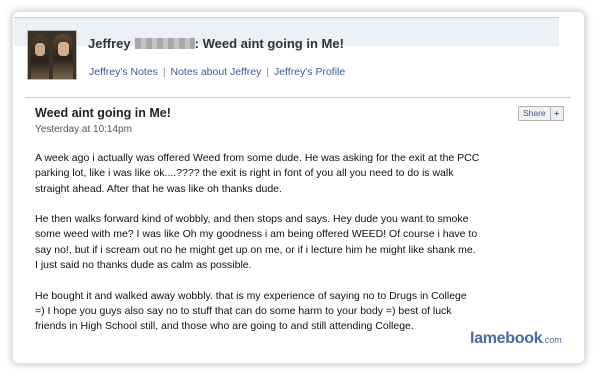  Describe the element at coordinates (556, 113) in the screenshot. I see `share-plus-icon: +` at that location.